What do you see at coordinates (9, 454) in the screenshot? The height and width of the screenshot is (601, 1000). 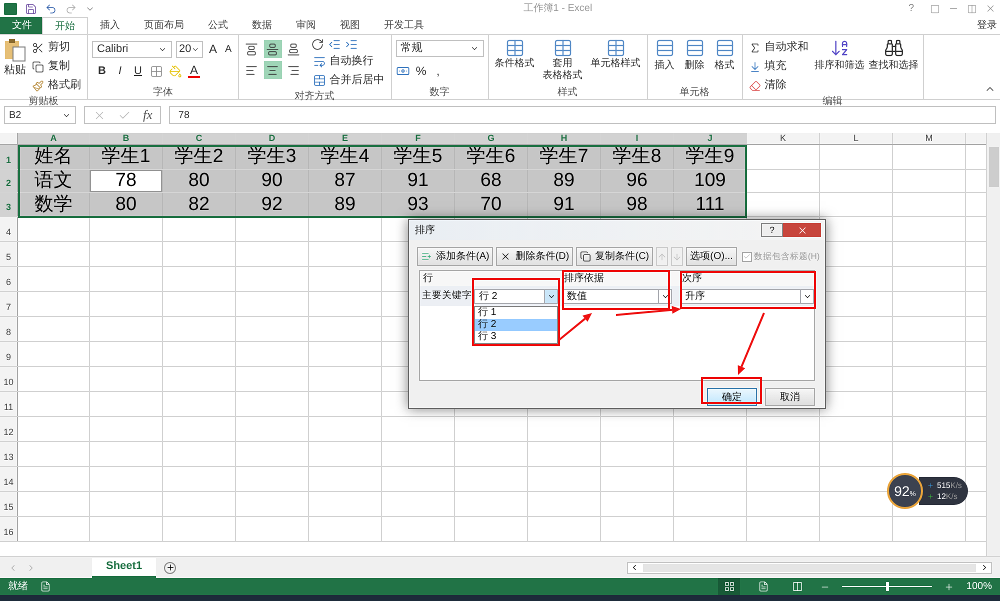 I see `row-header: 13` at bounding box center [9, 454].